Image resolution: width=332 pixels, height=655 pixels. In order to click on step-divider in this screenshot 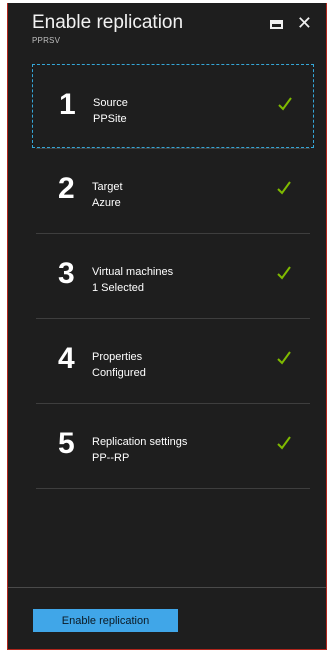, I will do `click(173, 488)`.